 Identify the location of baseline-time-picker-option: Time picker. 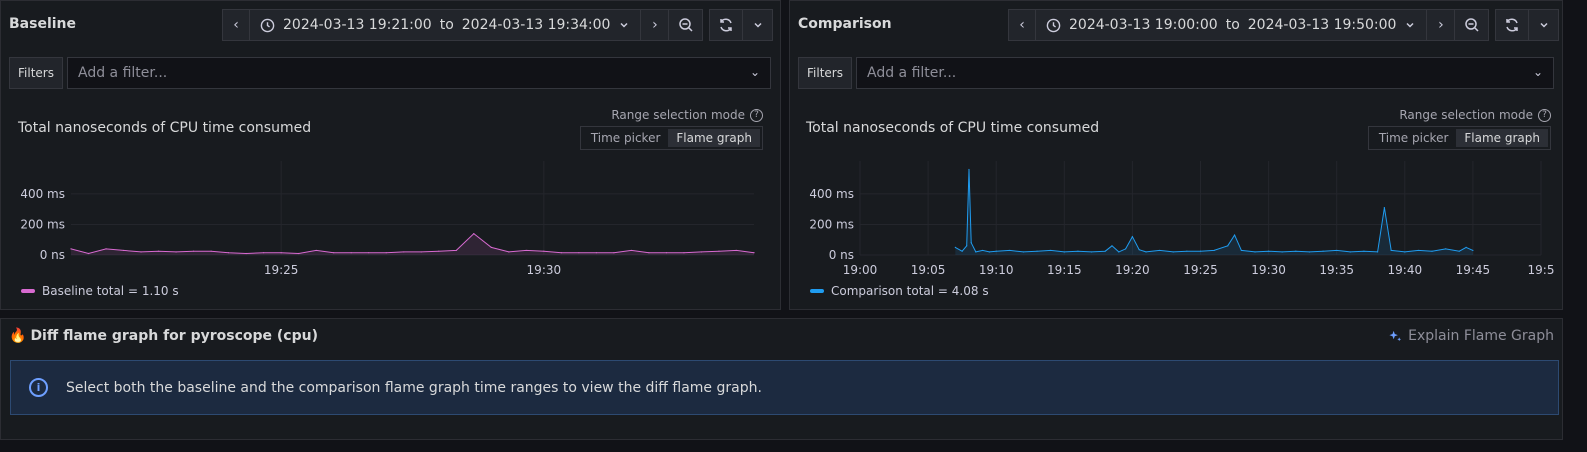
(626, 138).